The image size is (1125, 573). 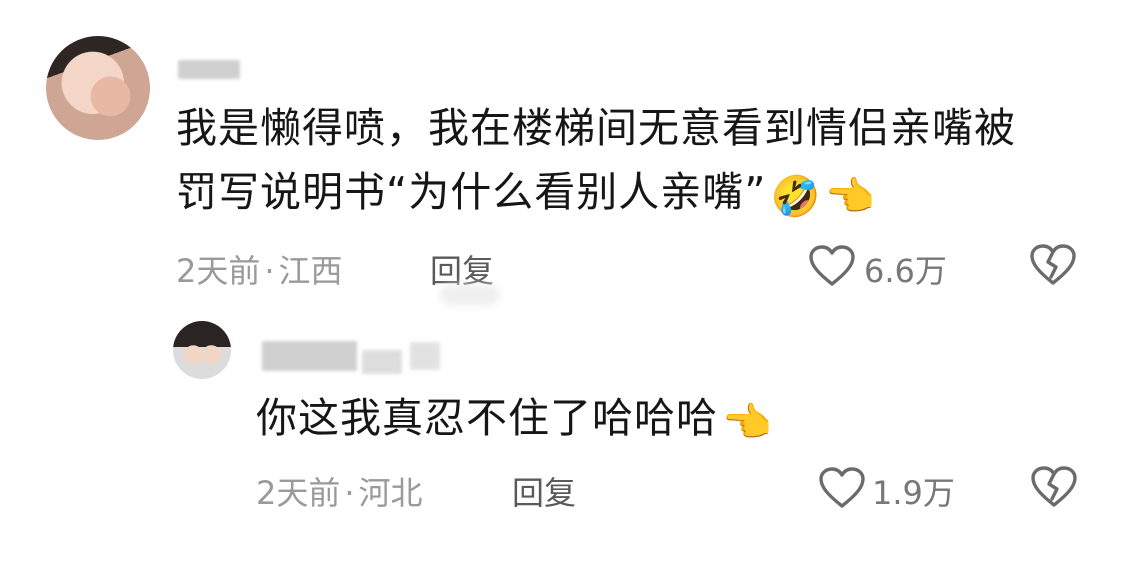 What do you see at coordinates (596, 128) in the screenshot?
I see `comment-text-line-1: 我是懒得喷，我在楼梯间无意看到情侣亲嘴被` at bounding box center [596, 128].